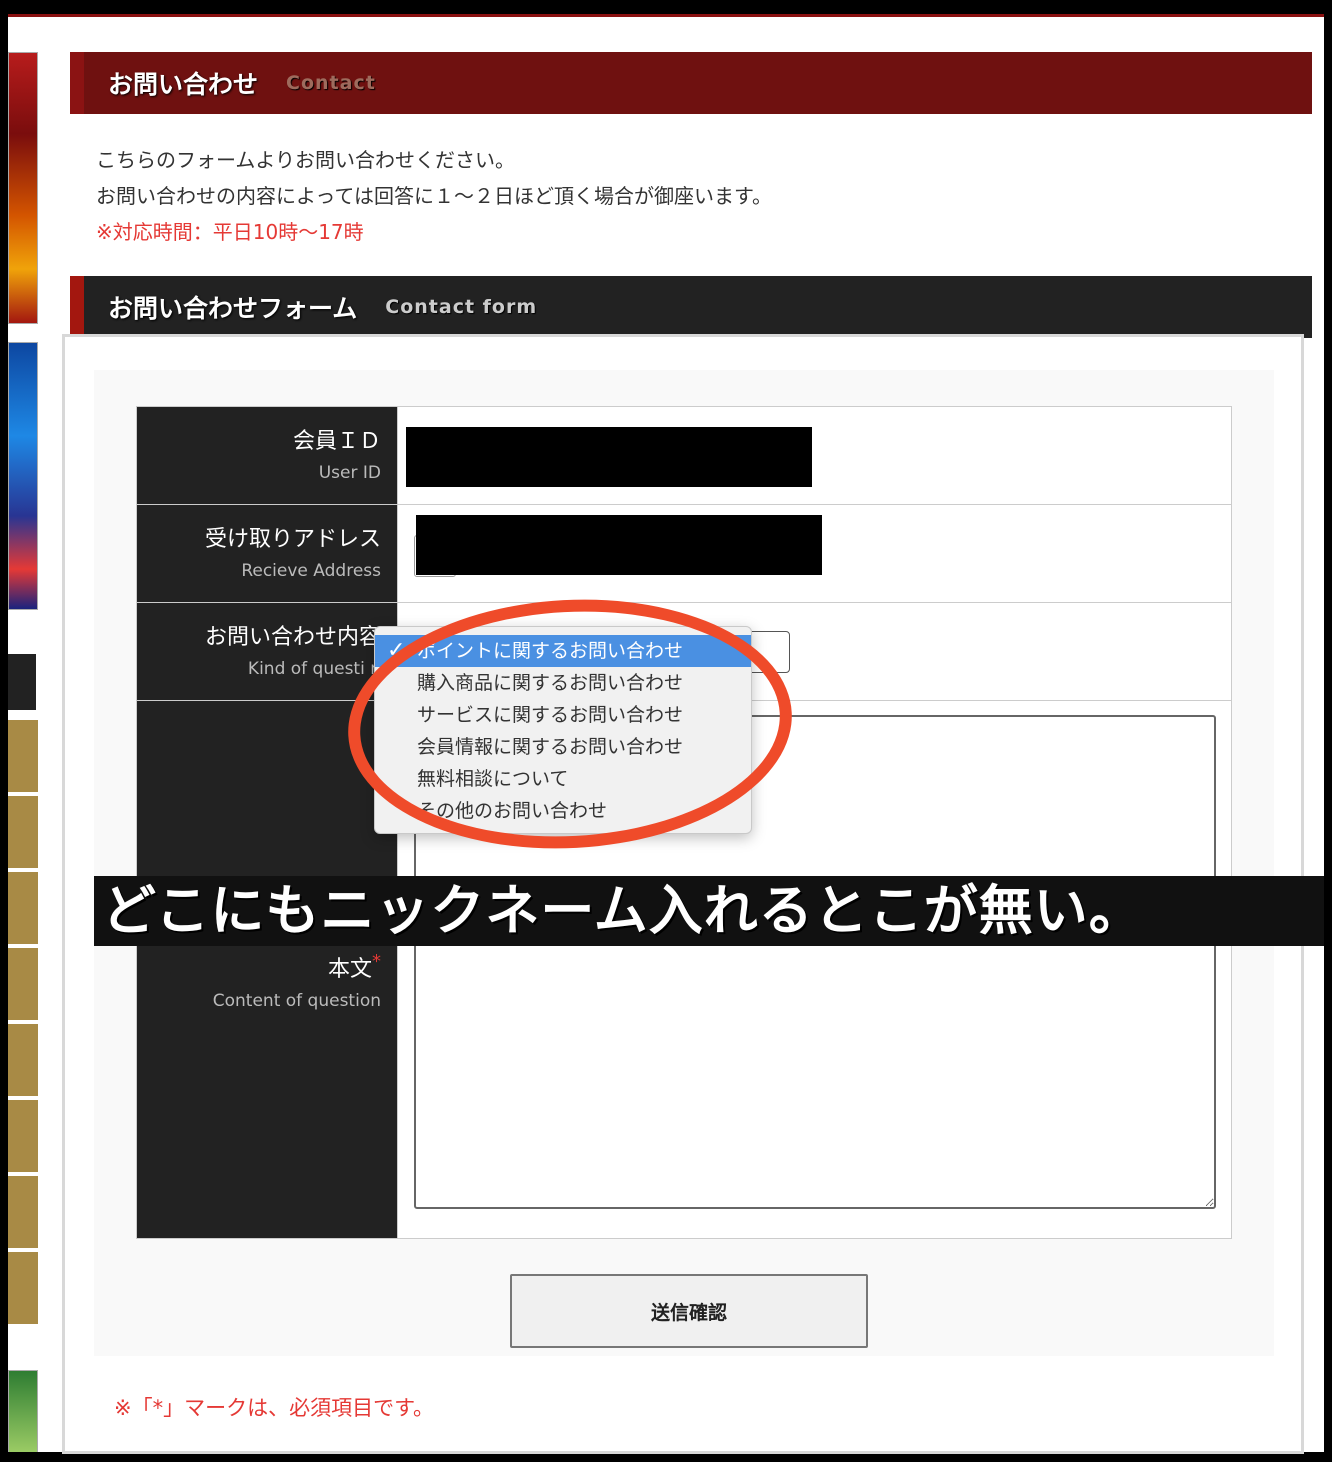 The width and height of the screenshot is (1332, 1462). What do you see at coordinates (233, 308) in the screenshot?
I see `contact-form-heading-title: お問い合わせフォーム` at bounding box center [233, 308].